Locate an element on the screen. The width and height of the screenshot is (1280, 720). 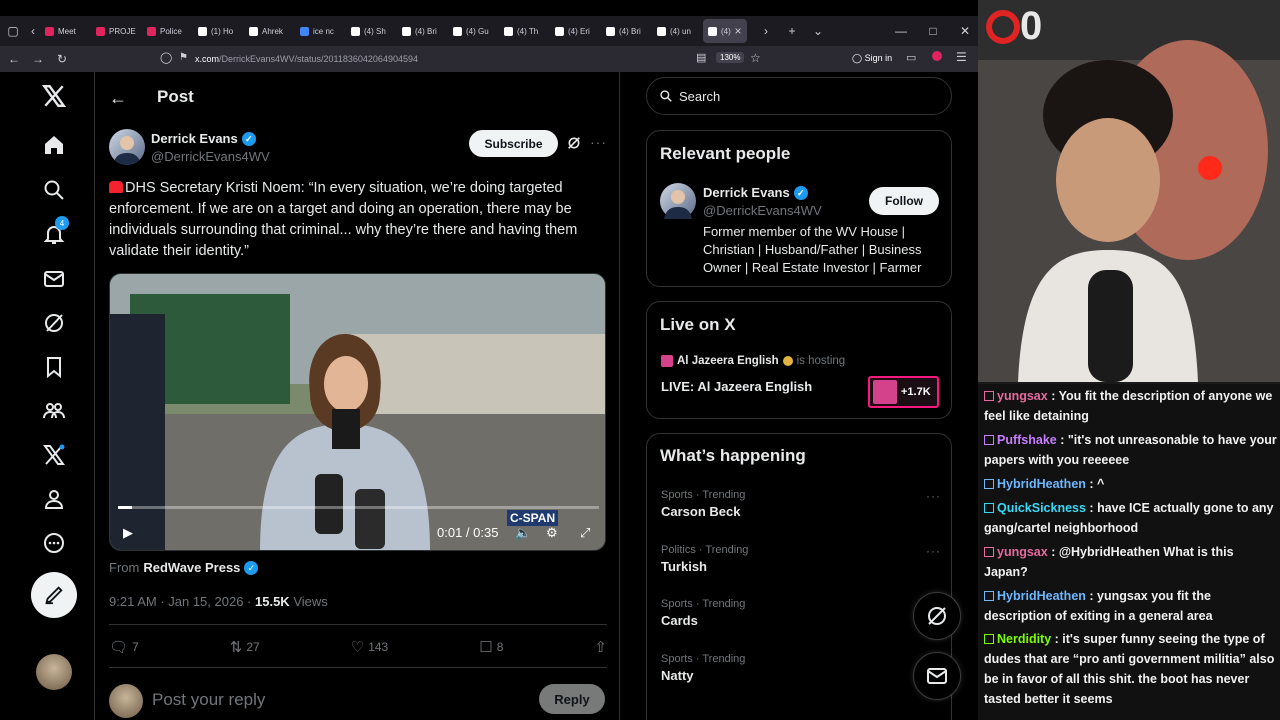
browser-tab: (4) Gu is located at coordinates (473, 31).